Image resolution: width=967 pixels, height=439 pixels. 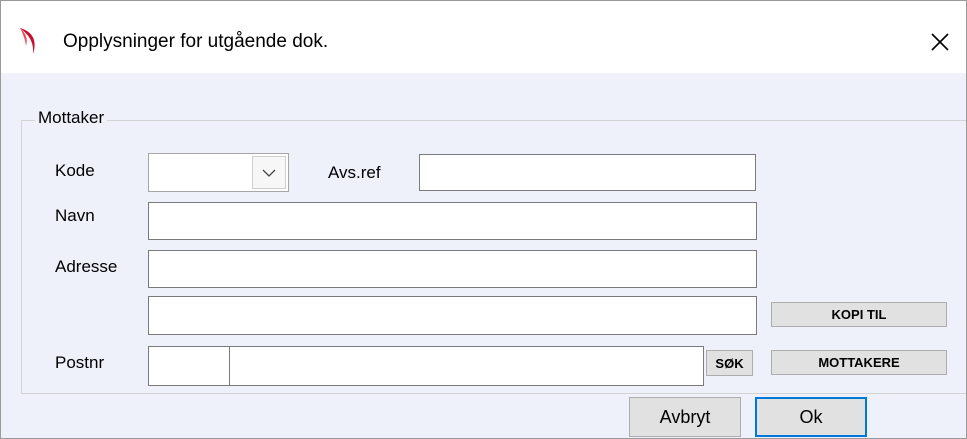 What do you see at coordinates (859, 362) in the screenshot?
I see `mottakere-button: MOTTAKERE` at bounding box center [859, 362].